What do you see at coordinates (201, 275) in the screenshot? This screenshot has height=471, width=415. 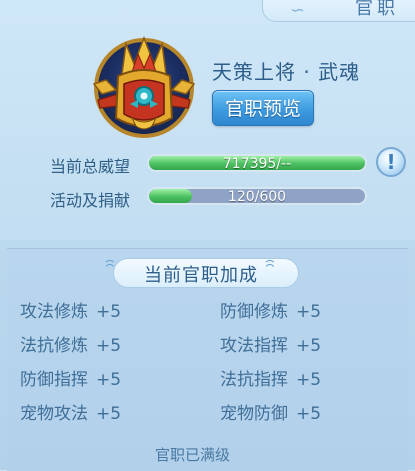 I see `bonus-title: 当前官职加成` at bounding box center [201, 275].